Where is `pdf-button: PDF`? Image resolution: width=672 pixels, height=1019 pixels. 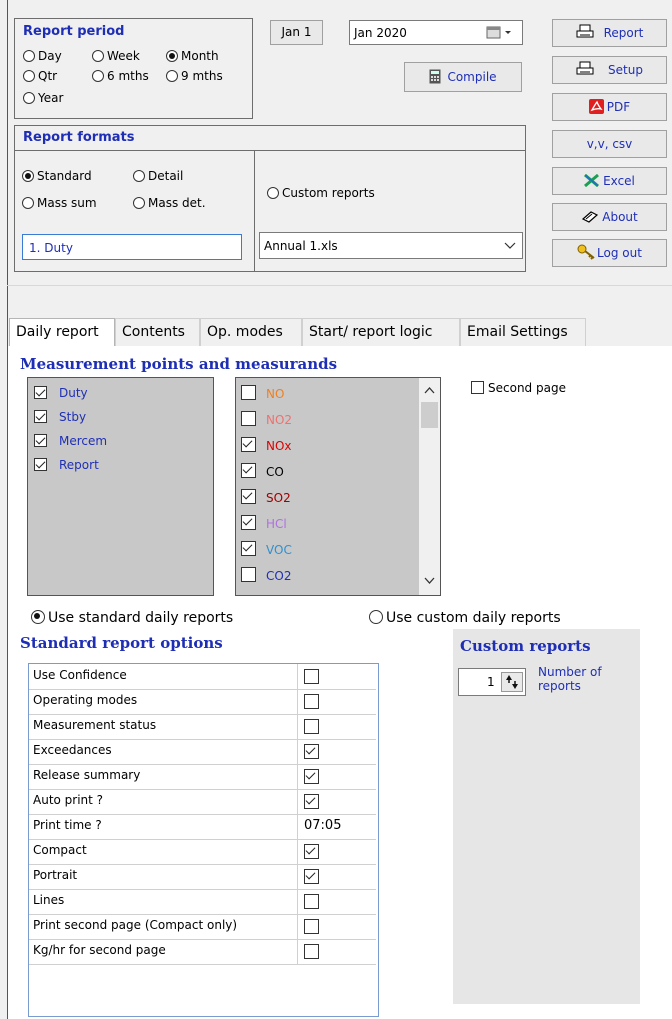
pdf-button: PDF is located at coordinates (609, 107).